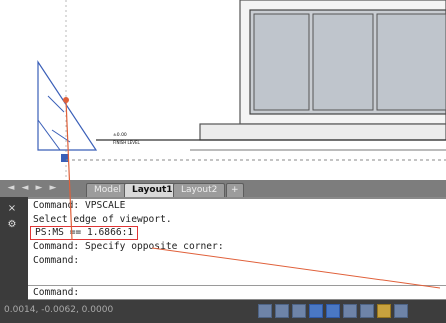 This screenshot has height=323, width=446. What do you see at coordinates (223, 311) in the screenshot?
I see `status-bar: 0.0014, -0.0062, 0.0000` at bounding box center [223, 311].